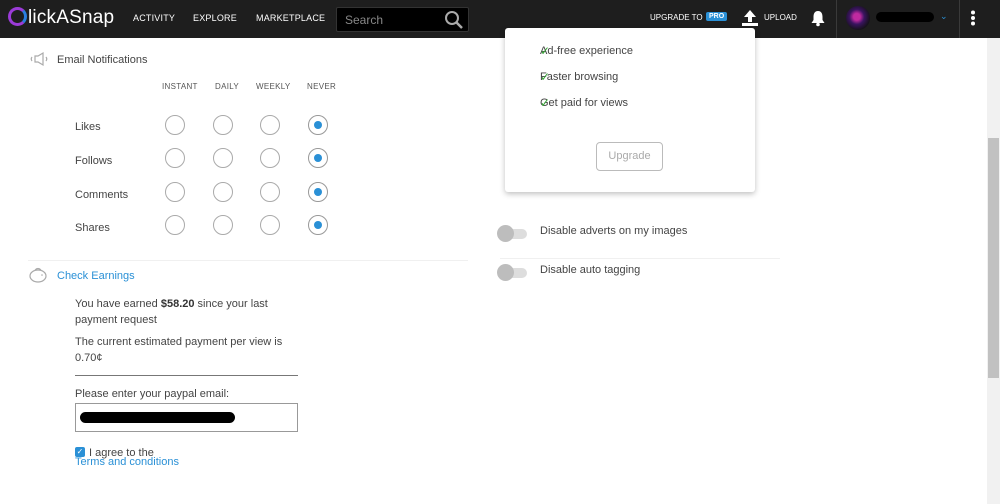 The image size is (1000, 504). What do you see at coordinates (318, 125) in the screenshot?
I see `likes-never-radio` at bounding box center [318, 125].